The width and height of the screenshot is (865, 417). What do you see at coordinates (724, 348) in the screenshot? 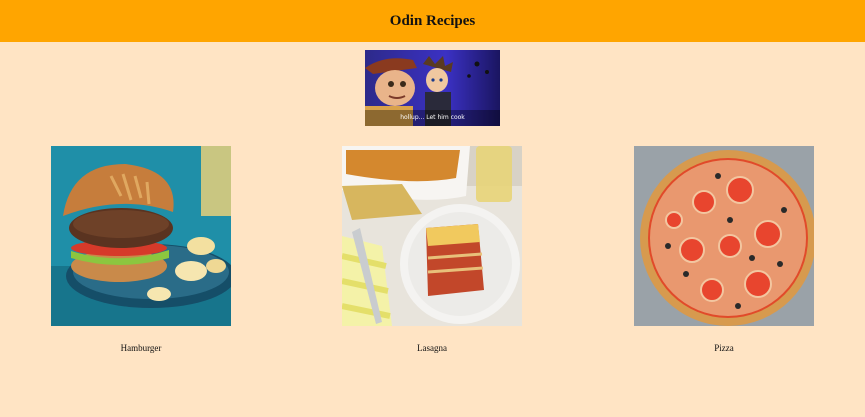
I see `pizza-caption: Pizza` at bounding box center [724, 348].